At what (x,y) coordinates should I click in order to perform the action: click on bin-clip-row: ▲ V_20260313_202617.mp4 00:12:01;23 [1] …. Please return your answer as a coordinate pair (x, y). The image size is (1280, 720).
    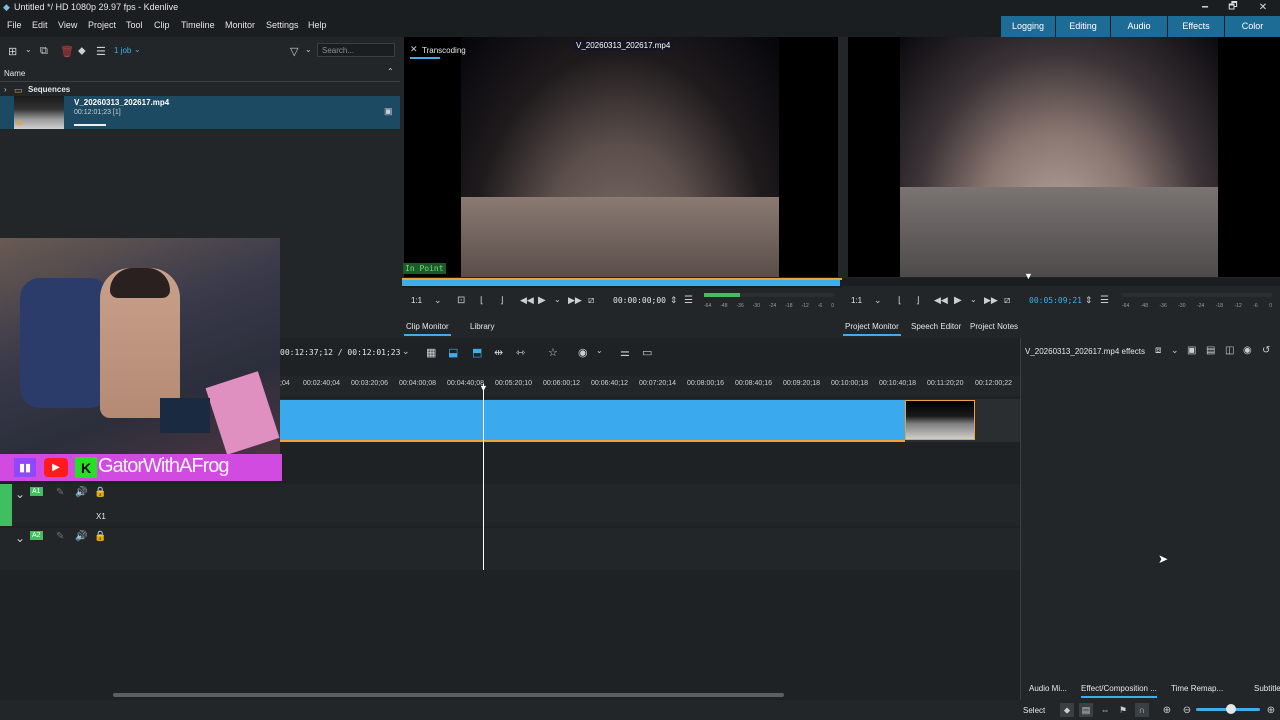
    Looking at the image, I should click on (200, 112).